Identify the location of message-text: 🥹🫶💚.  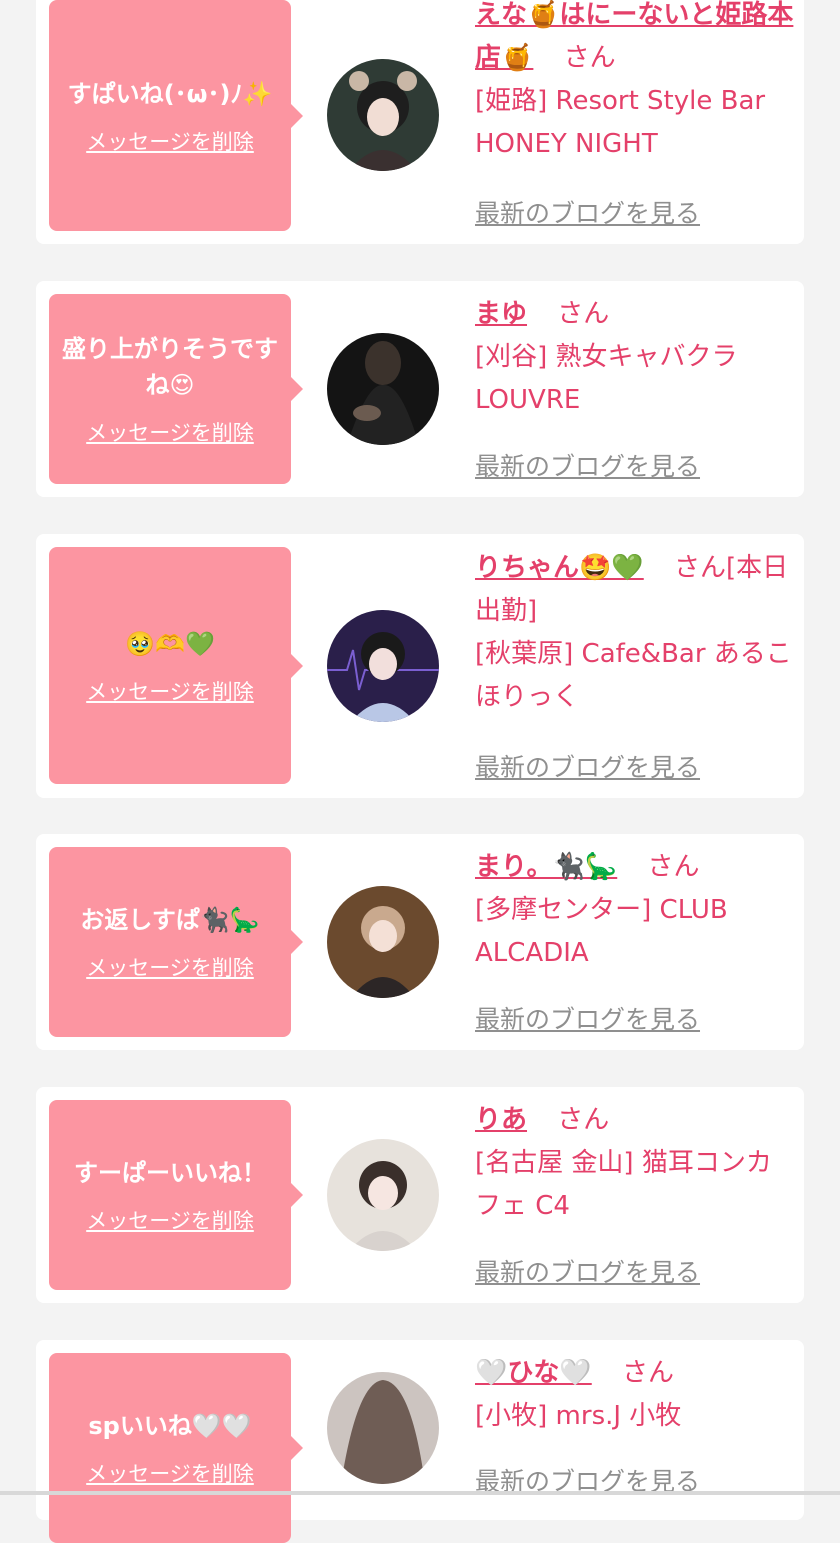
(170, 643).